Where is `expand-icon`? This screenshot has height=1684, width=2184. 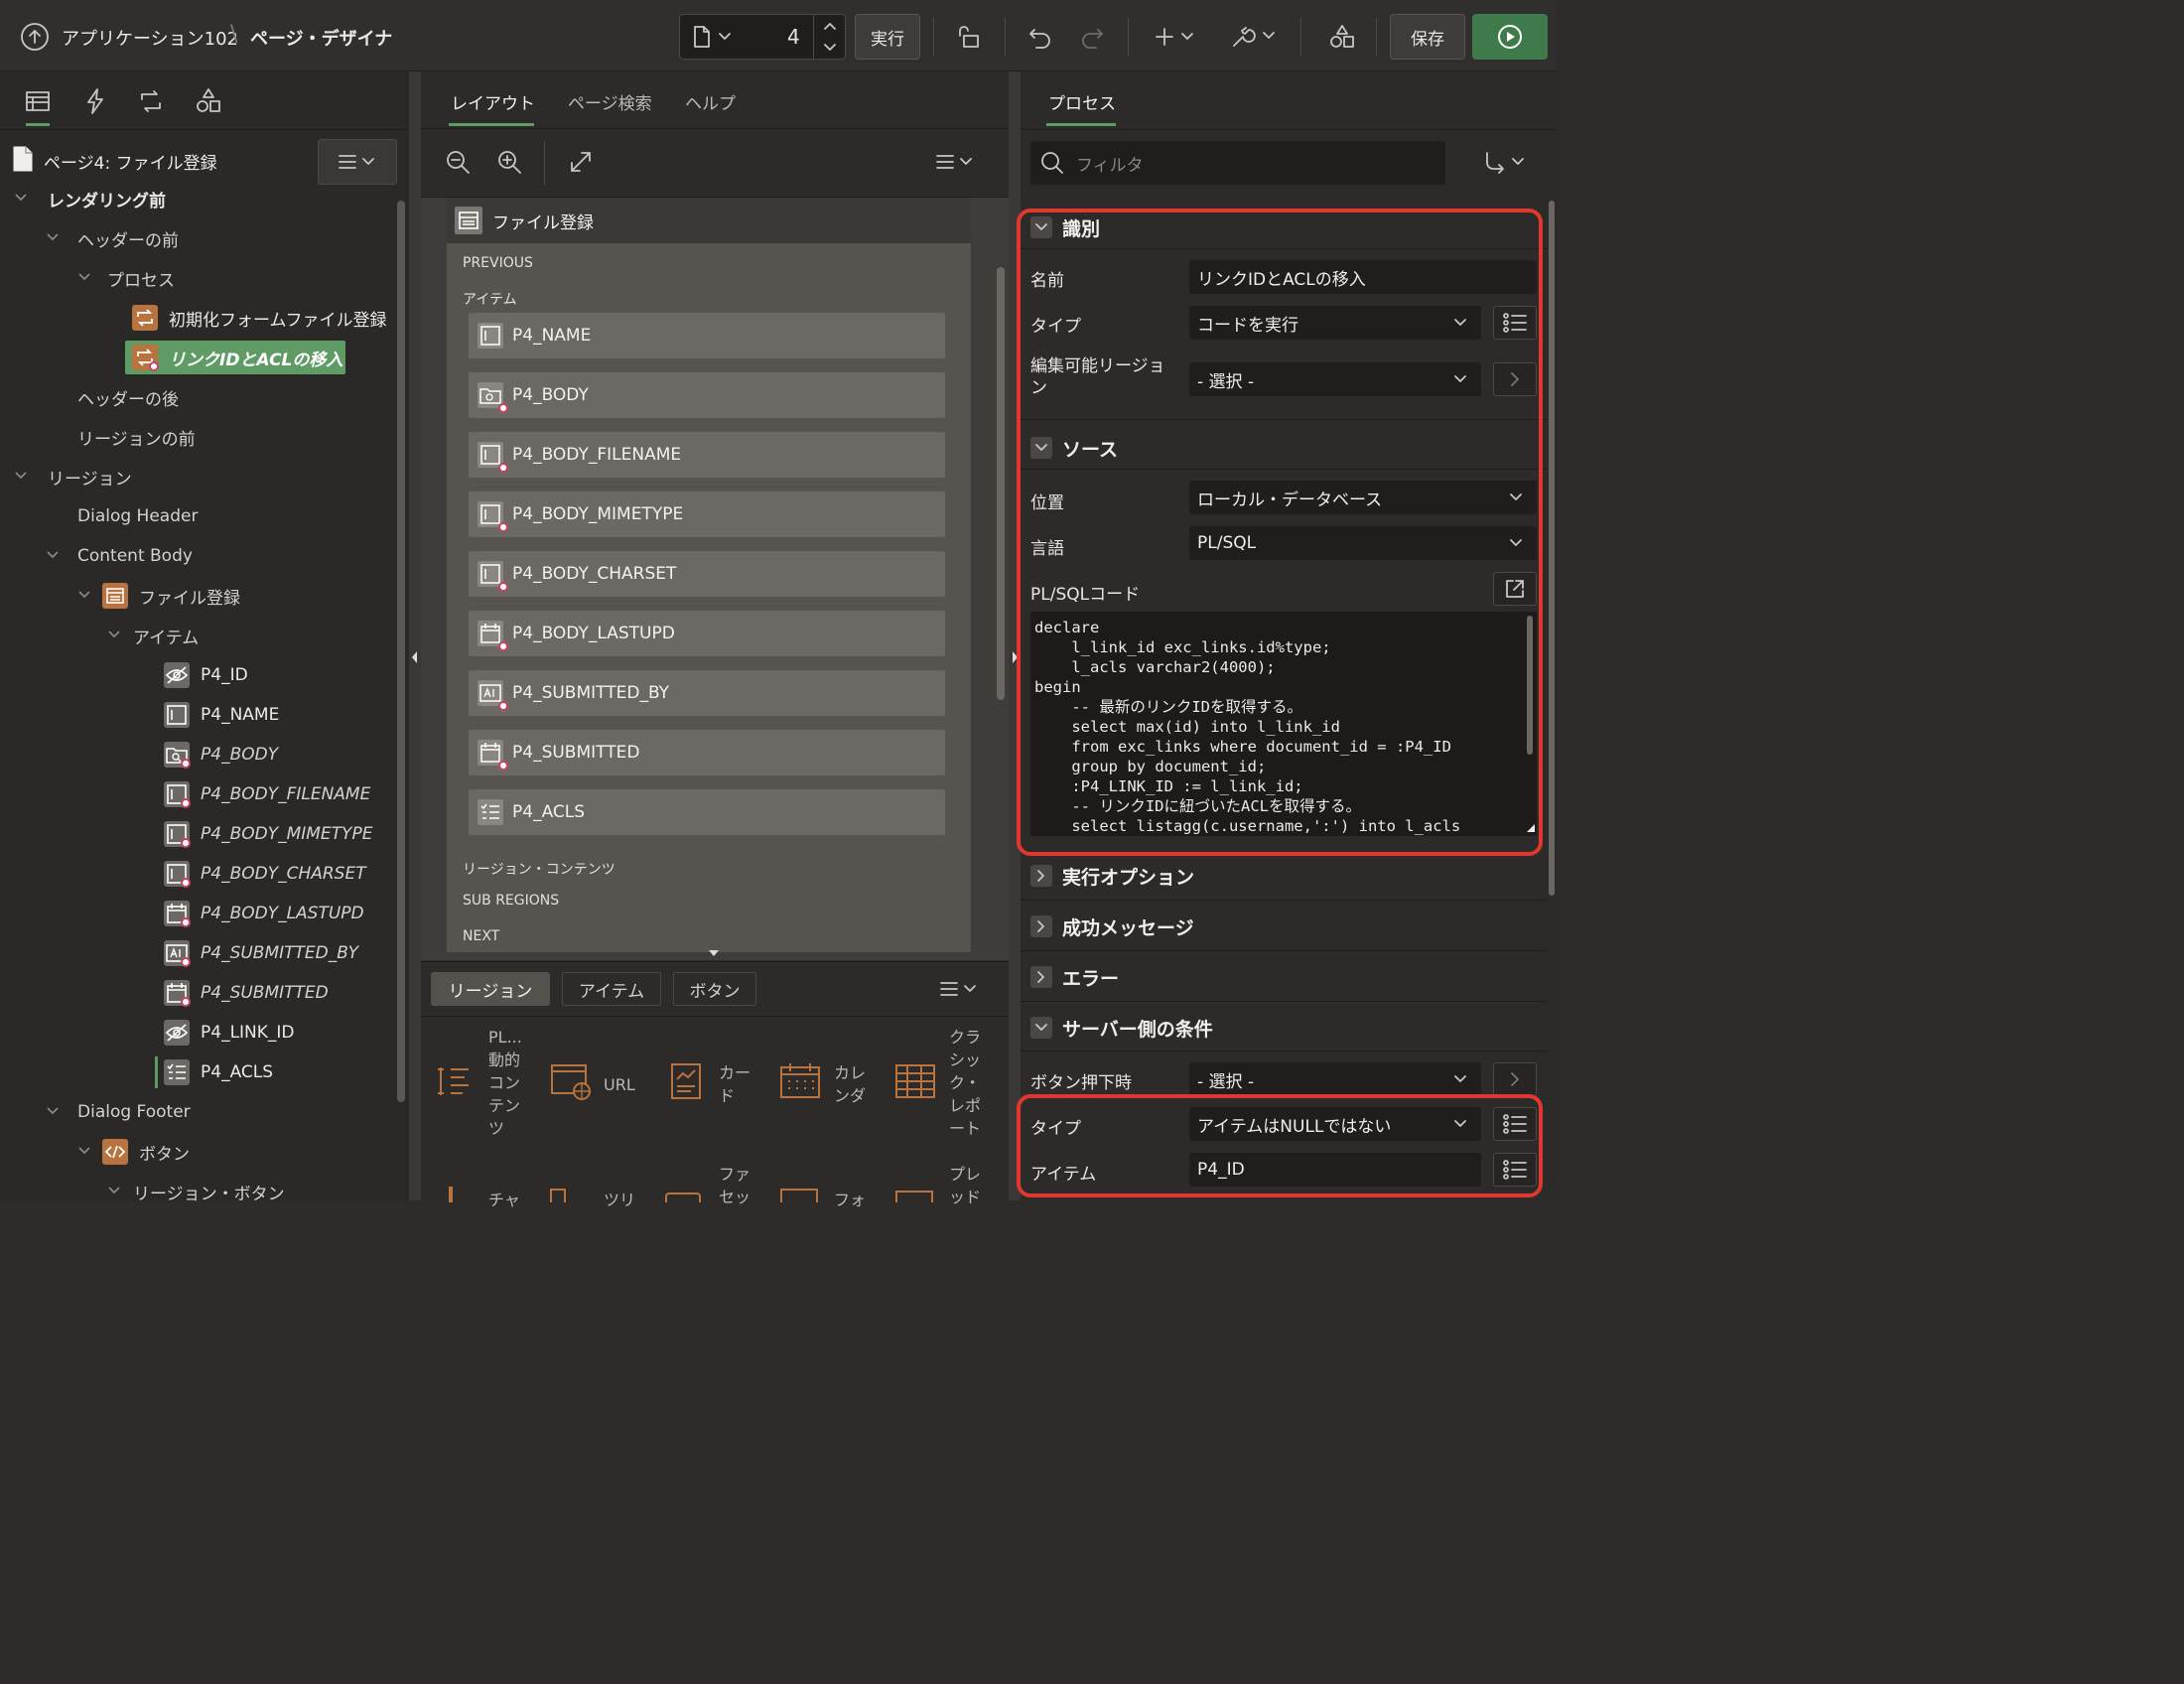 expand-icon is located at coordinates (581, 162).